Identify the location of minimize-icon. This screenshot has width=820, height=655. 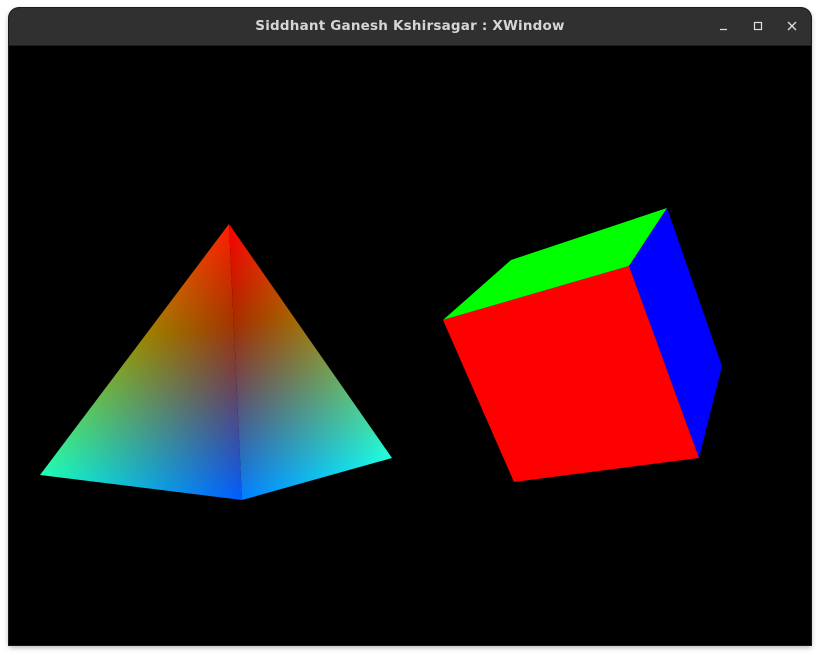
(723, 29).